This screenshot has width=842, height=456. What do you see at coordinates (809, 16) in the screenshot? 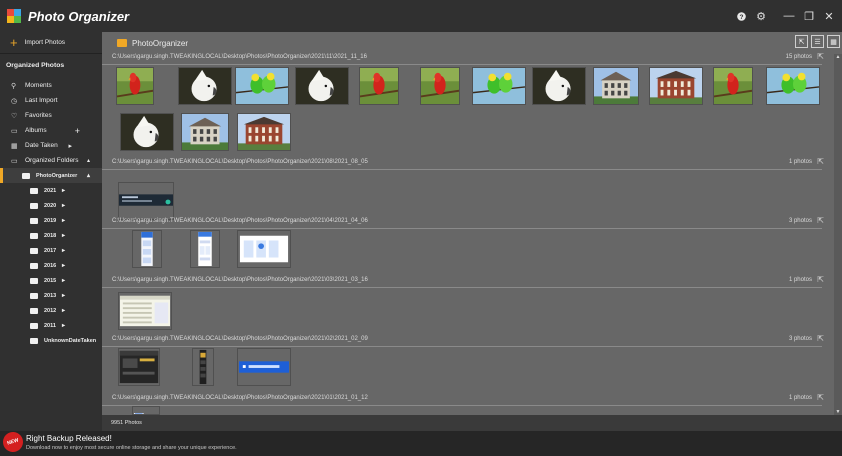
I see `restore-icon: ❐` at bounding box center [809, 16].